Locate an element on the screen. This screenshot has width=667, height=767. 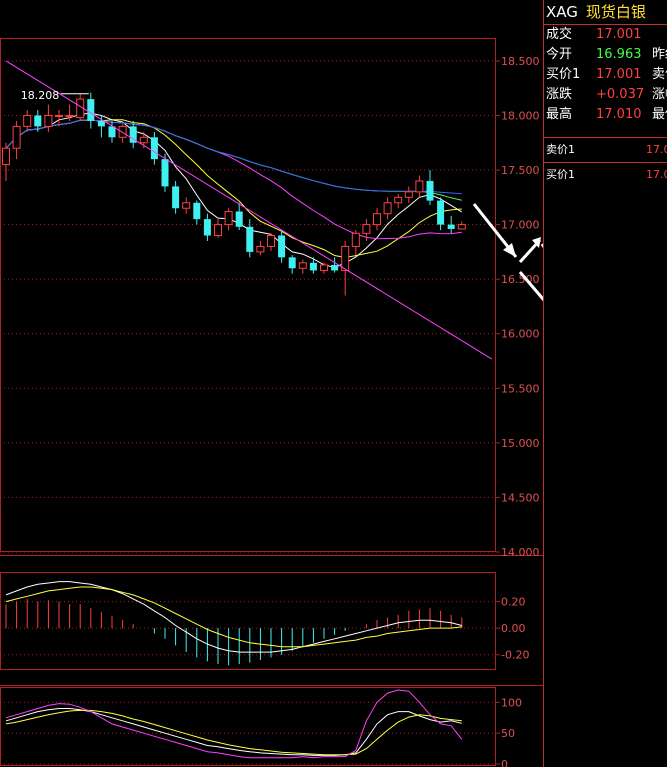
ma60-line is located at coordinates (233, 160).